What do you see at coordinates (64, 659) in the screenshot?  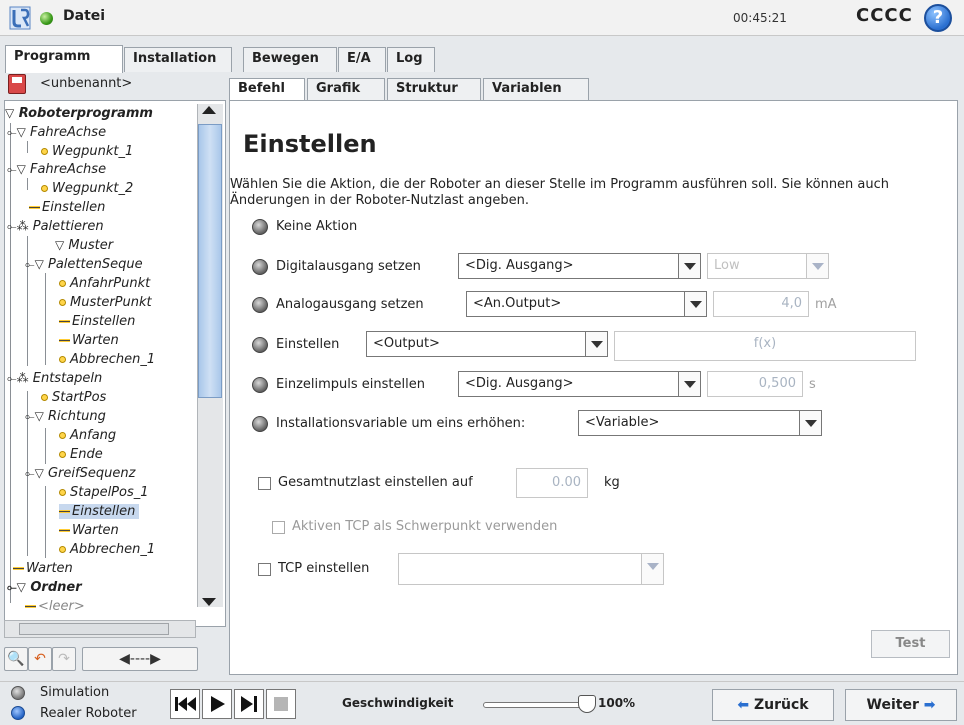 I see `redo-icon: ↷` at bounding box center [64, 659].